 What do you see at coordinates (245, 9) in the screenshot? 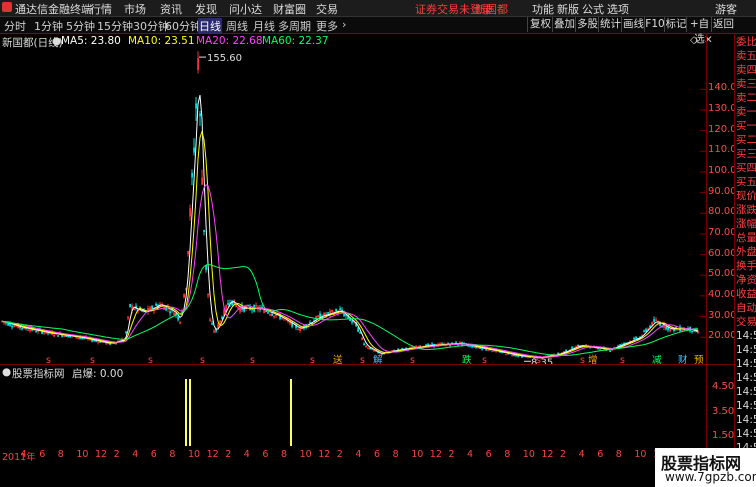
I see `menu-ask: 问小达` at bounding box center [245, 9].